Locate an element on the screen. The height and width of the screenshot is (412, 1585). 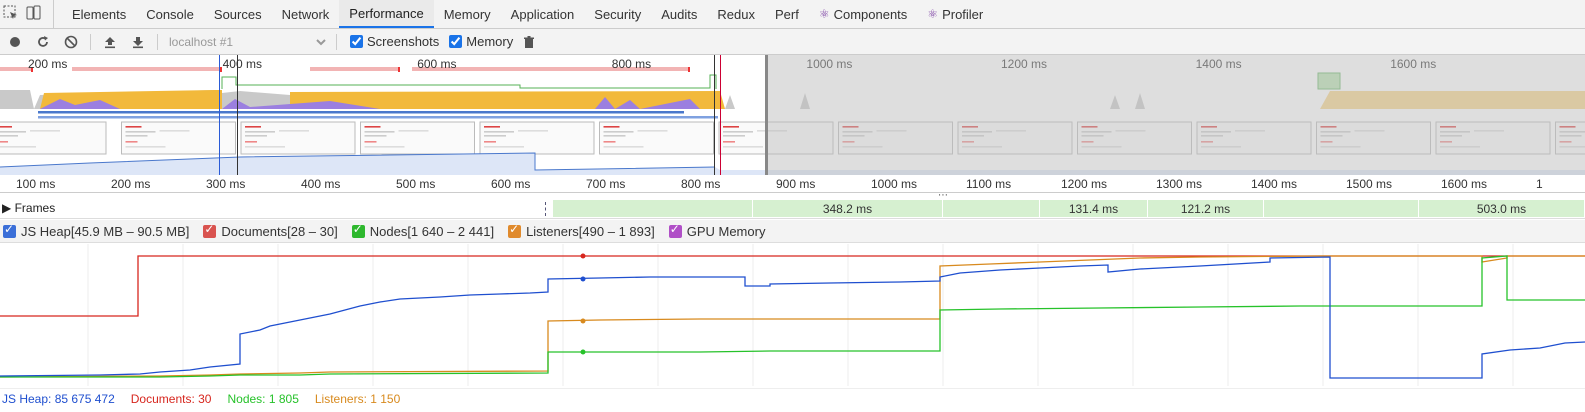
devtools-tool-icons is located at coordinates (27, 14).